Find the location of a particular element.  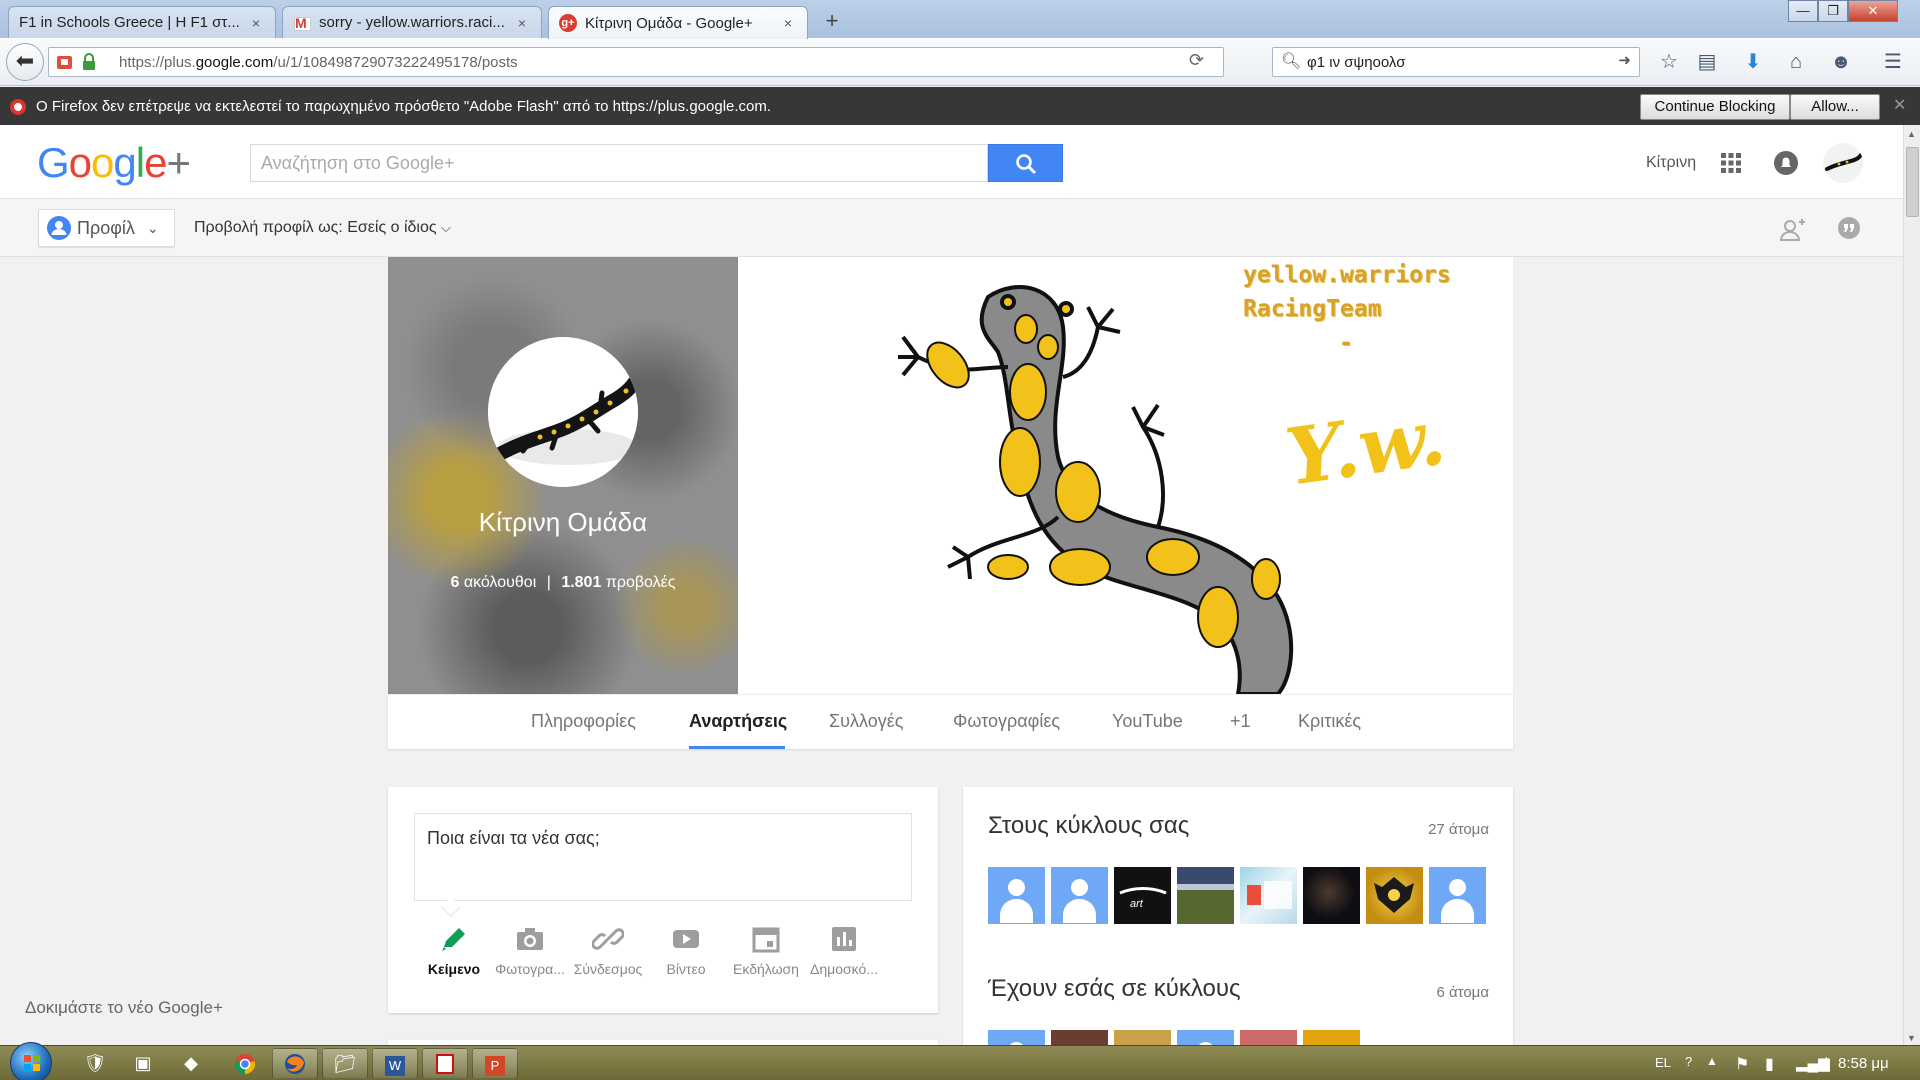

gplus-logo: Google+ is located at coordinates (114, 163).